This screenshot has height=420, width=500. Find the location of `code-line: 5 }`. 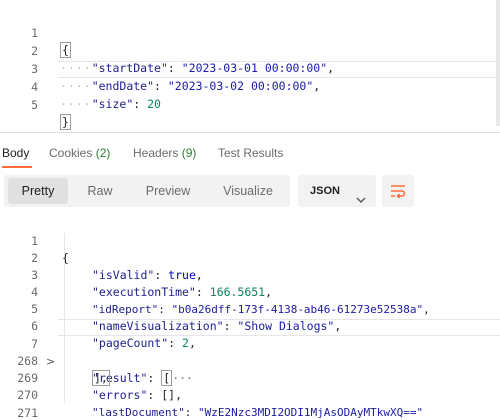

code-line: 5 } is located at coordinates (35, 105).